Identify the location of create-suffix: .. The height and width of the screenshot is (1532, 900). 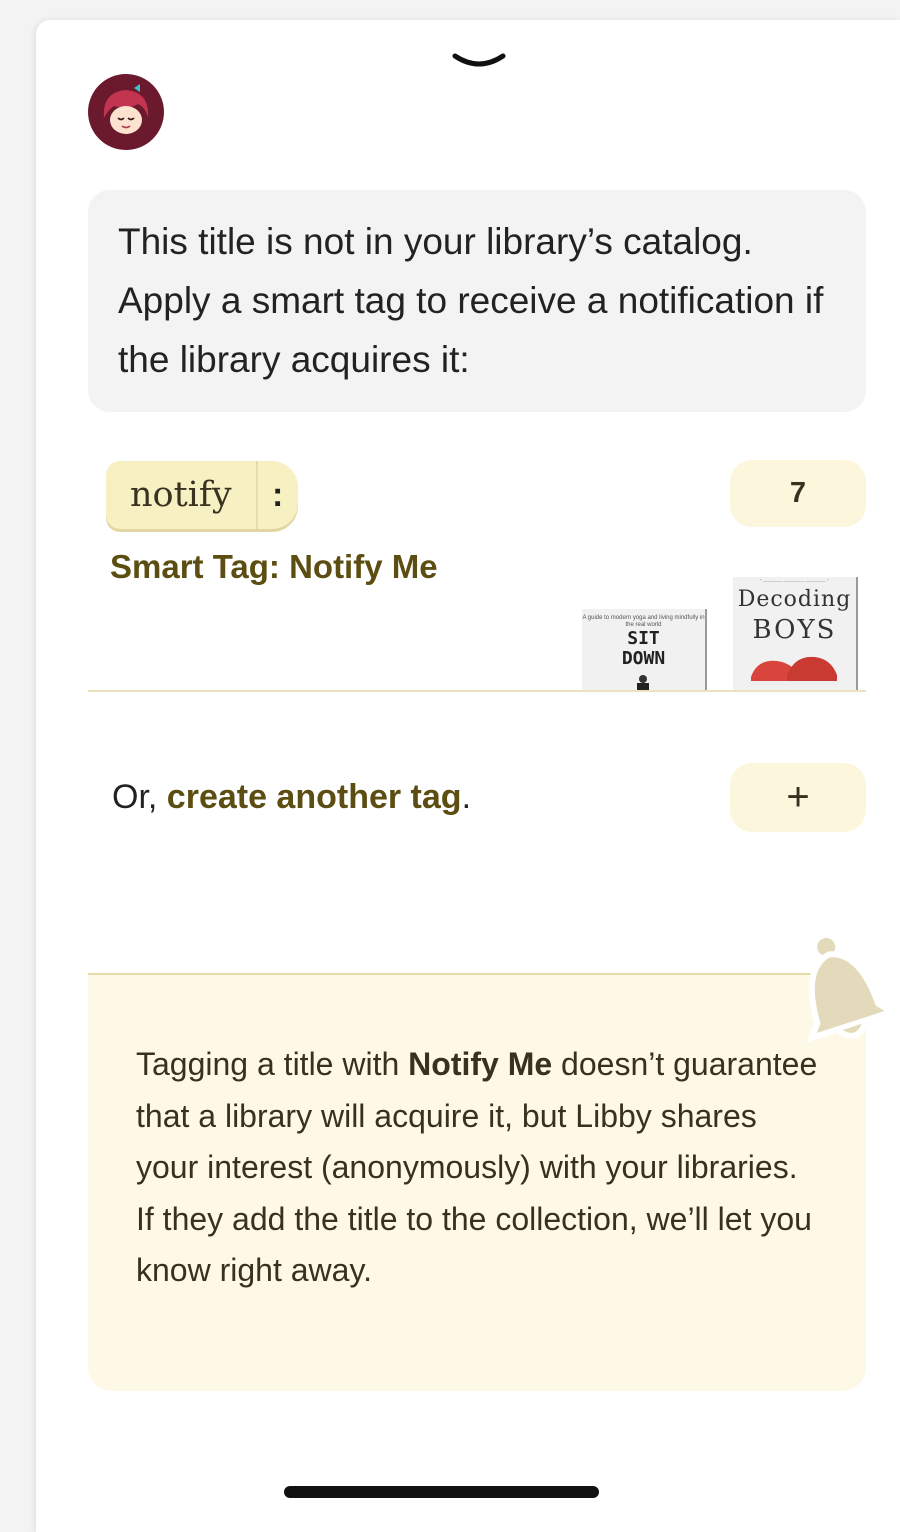
(466, 797).